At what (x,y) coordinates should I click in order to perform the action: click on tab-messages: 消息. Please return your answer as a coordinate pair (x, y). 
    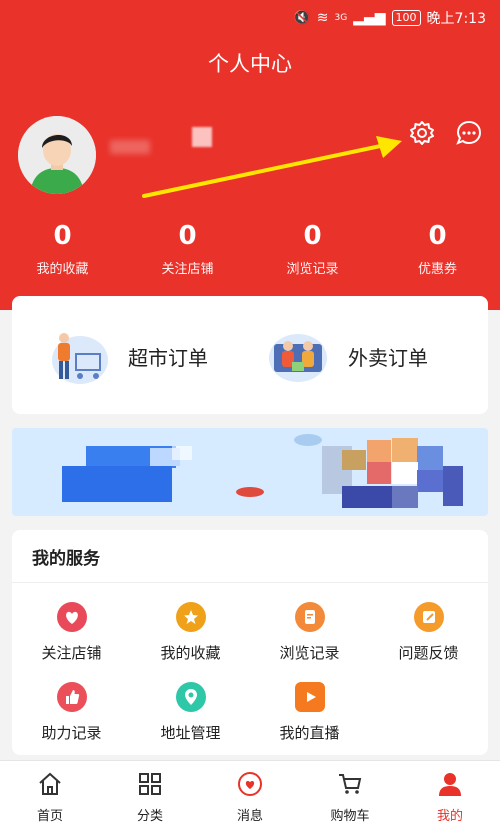
    Looking at the image, I should click on (250, 797).